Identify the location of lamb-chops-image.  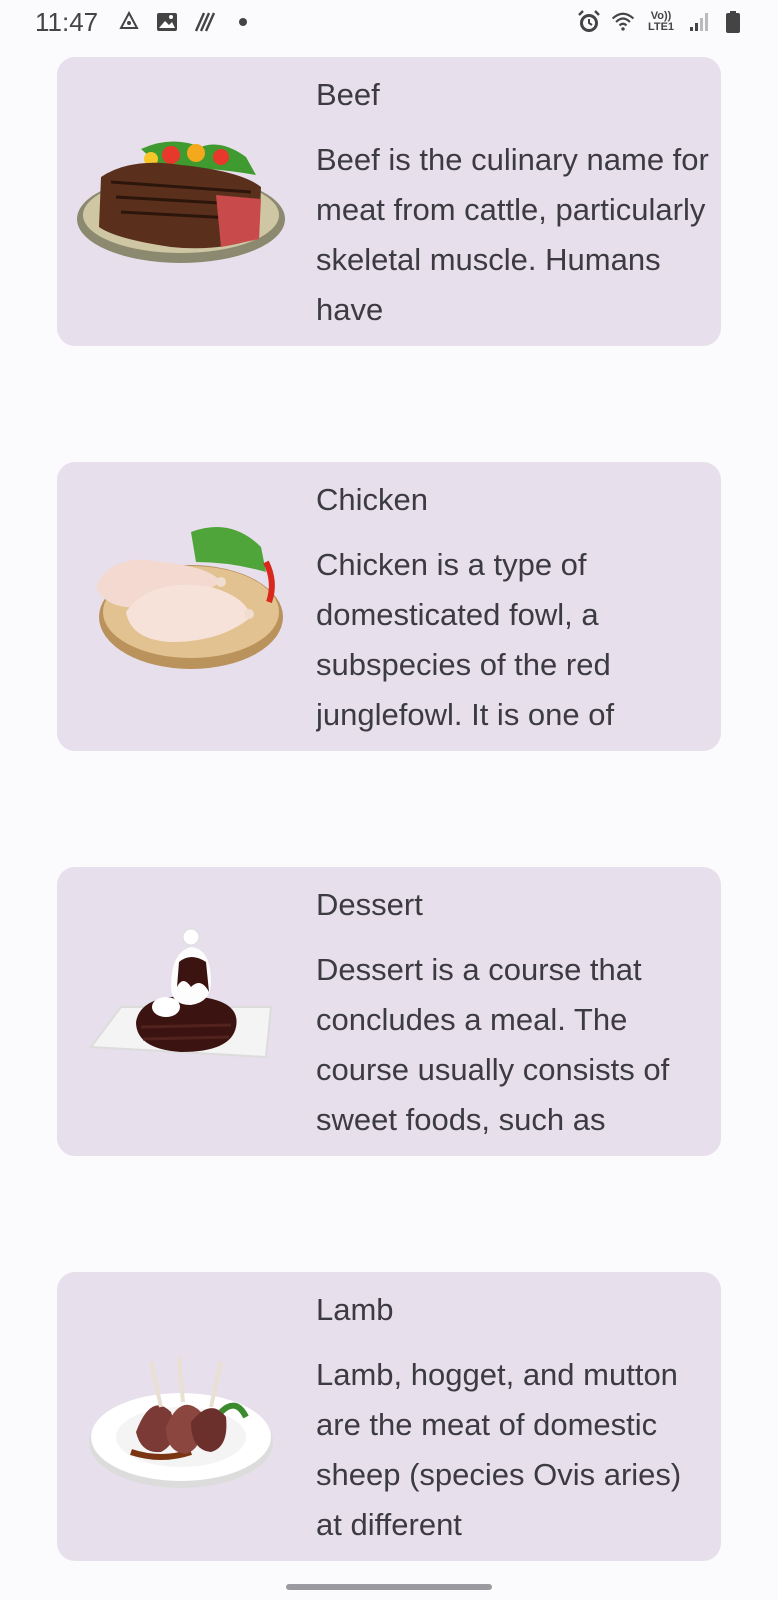
(181, 1422).